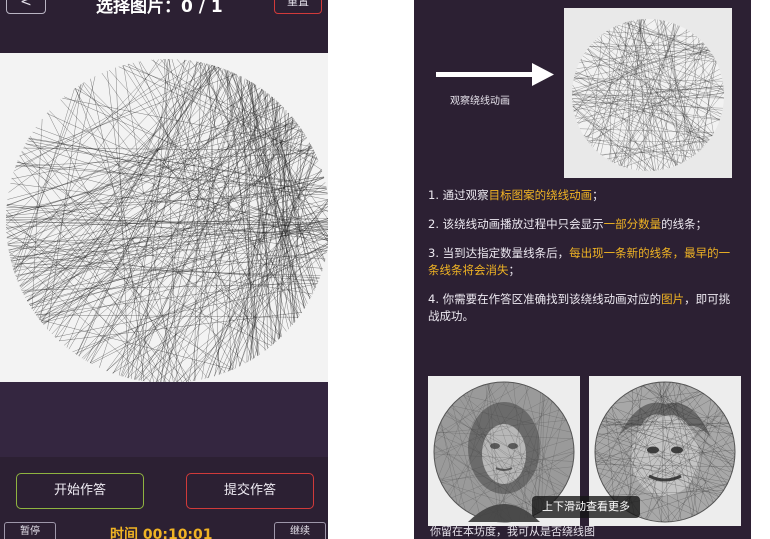 The width and height of the screenshot is (770, 539). I want to click on start-answer-button: 开始作答, so click(80, 491).